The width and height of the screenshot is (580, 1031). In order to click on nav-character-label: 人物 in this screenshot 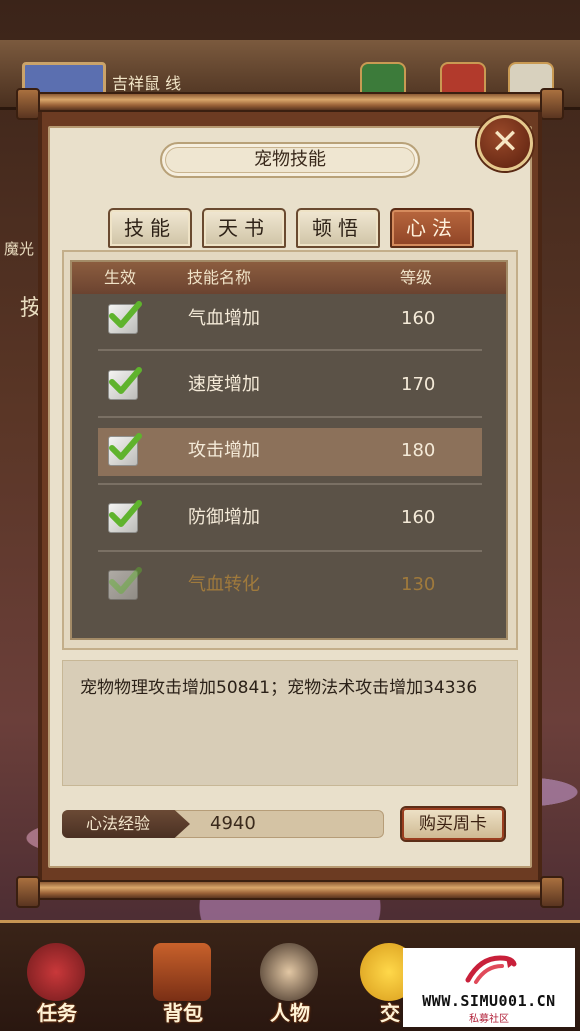, I will do `click(290, 1013)`.